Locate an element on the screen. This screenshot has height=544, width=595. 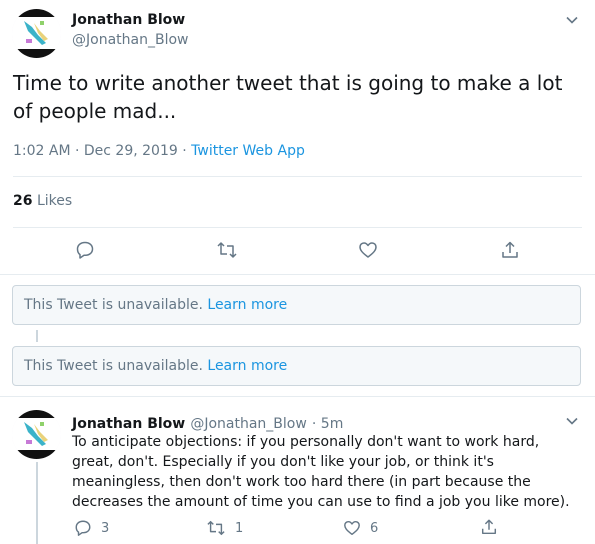
author-avatar is located at coordinates (36, 33).